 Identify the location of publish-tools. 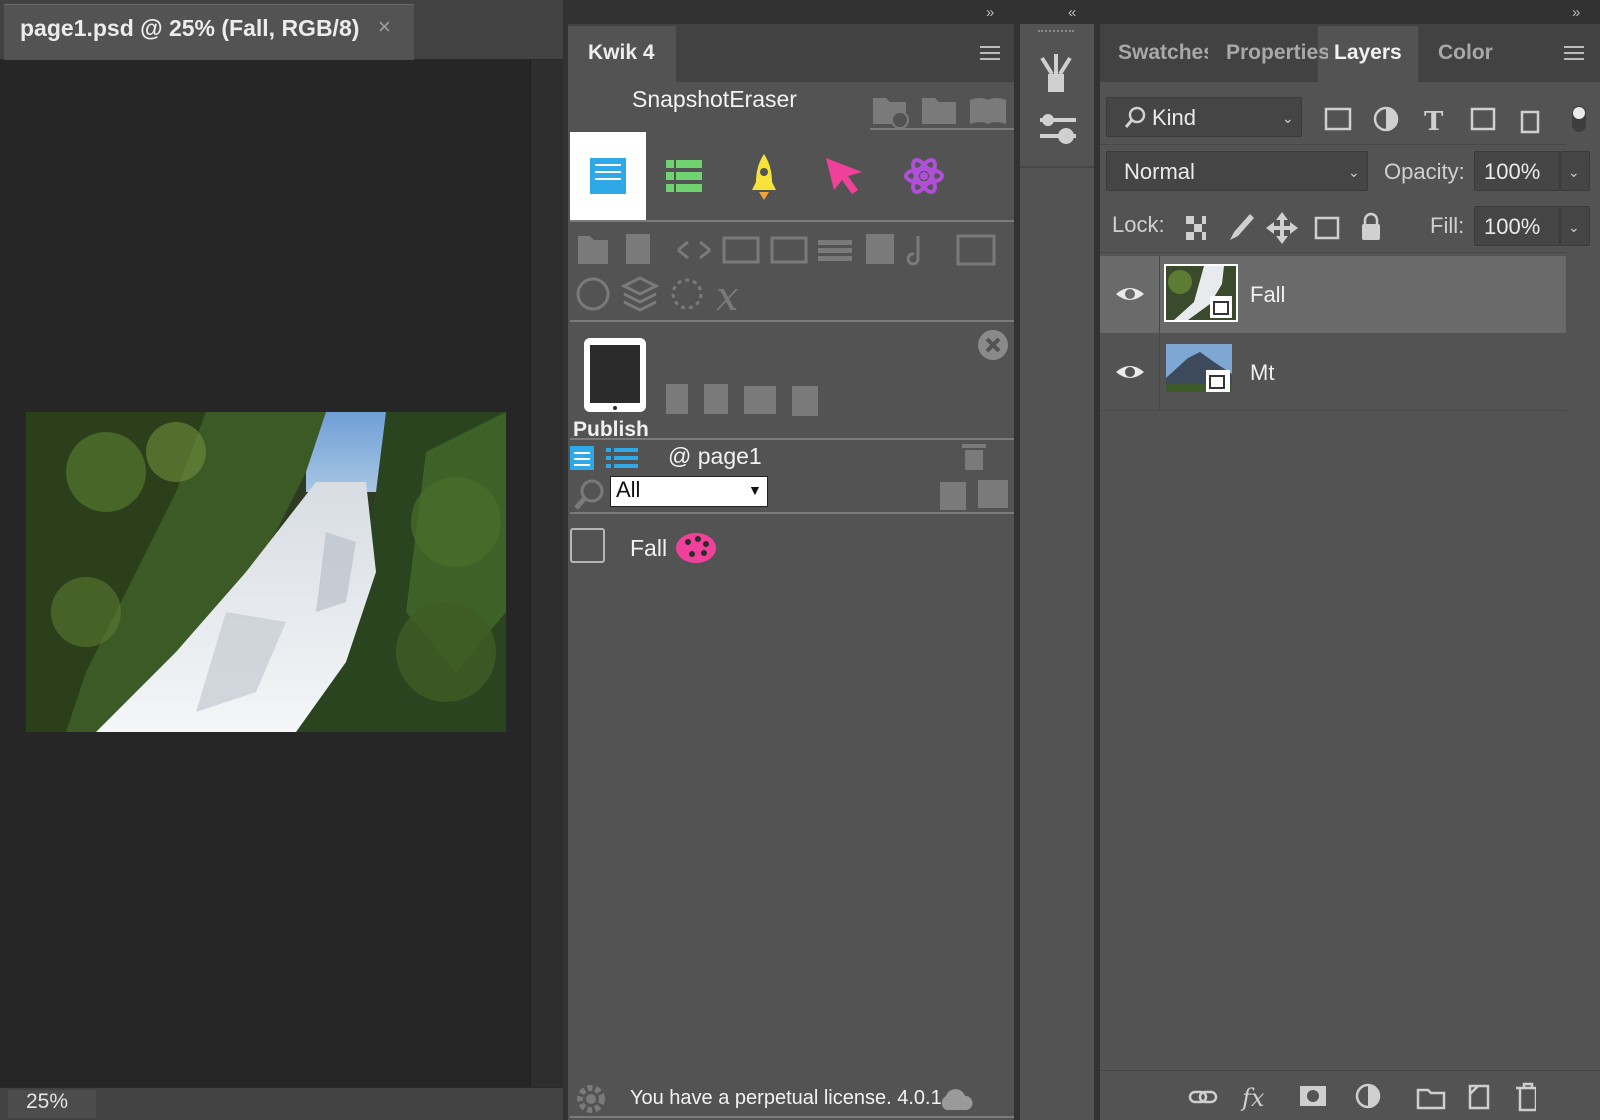
(747, 399).